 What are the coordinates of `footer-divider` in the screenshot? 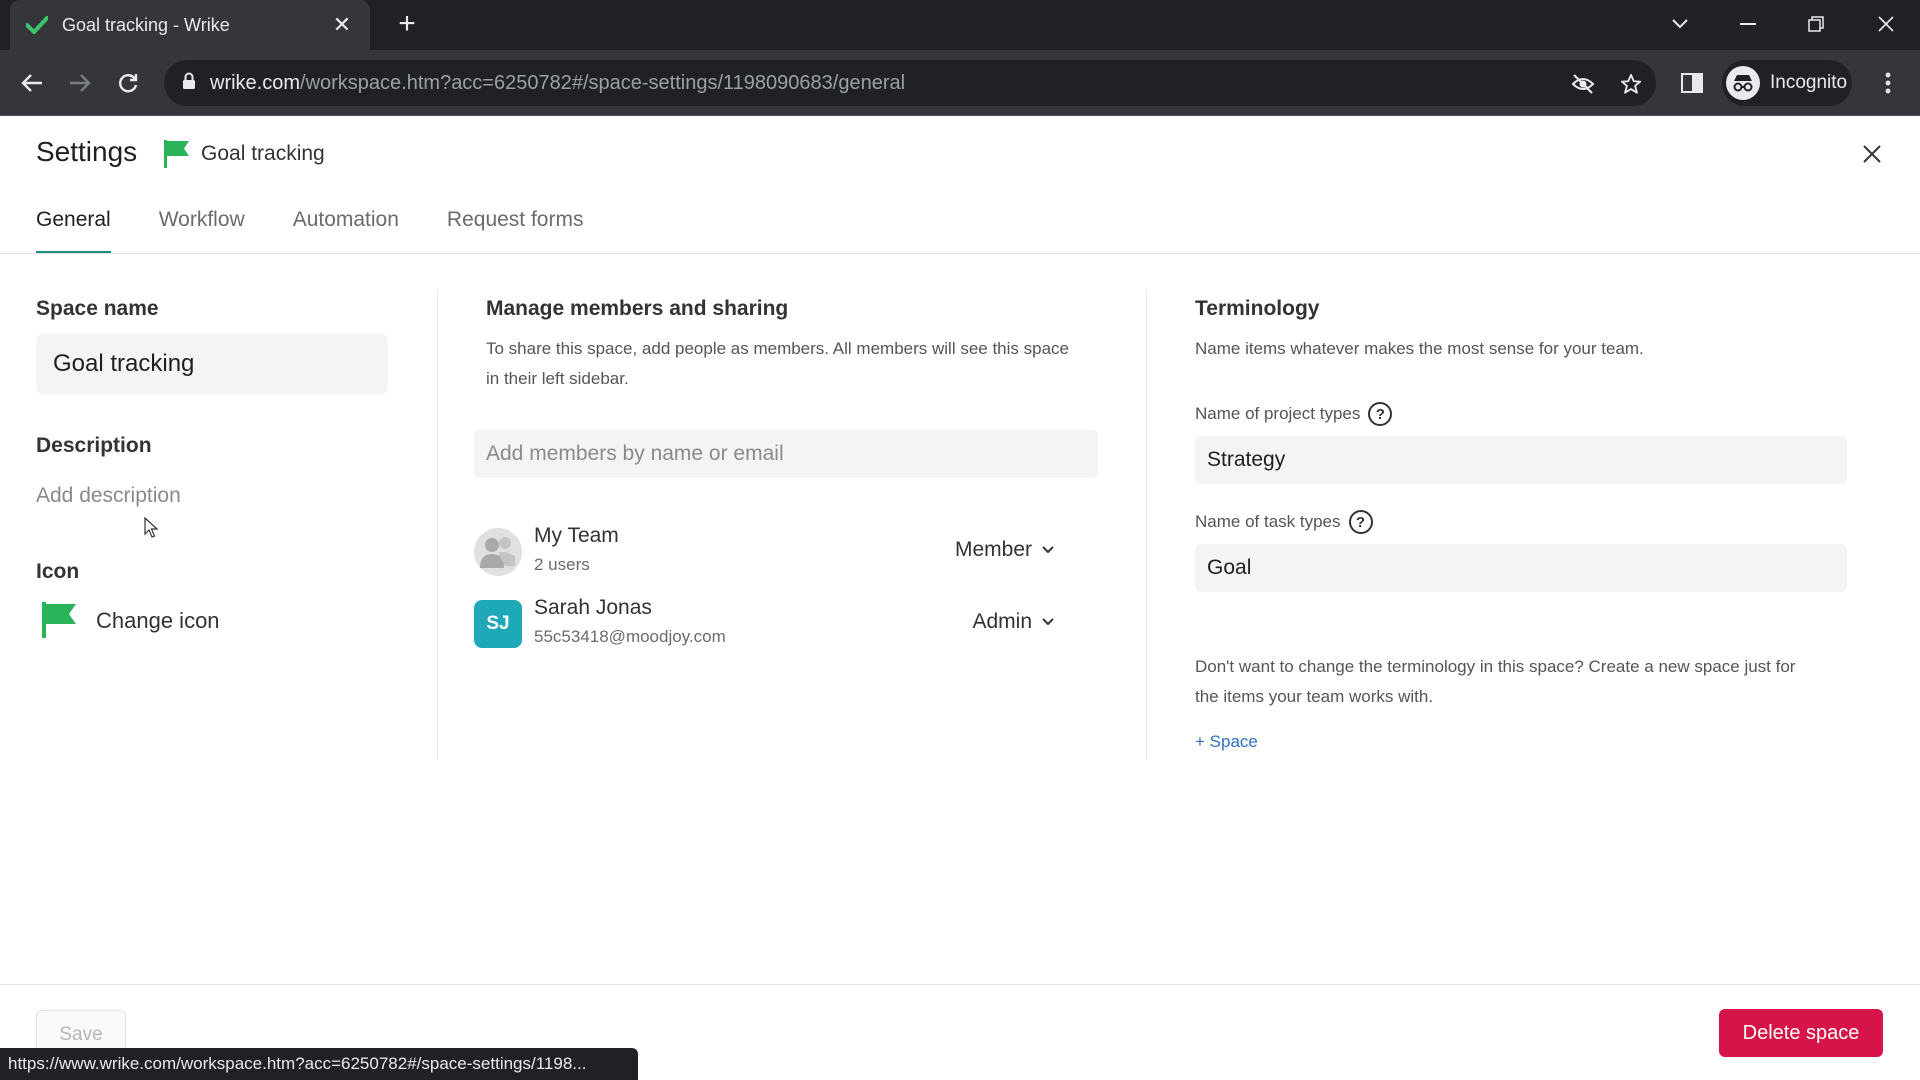 It's located at (960, 984).